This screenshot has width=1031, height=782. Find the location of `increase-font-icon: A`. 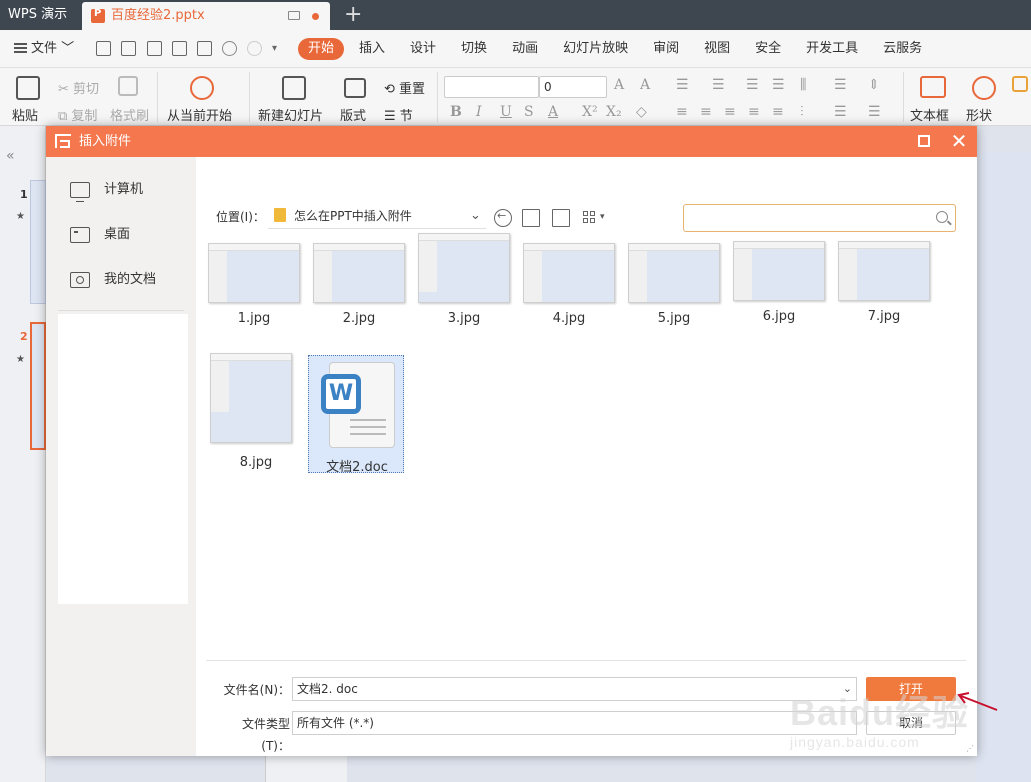

increase-font-icon: A is located at coordinates (619, 85).